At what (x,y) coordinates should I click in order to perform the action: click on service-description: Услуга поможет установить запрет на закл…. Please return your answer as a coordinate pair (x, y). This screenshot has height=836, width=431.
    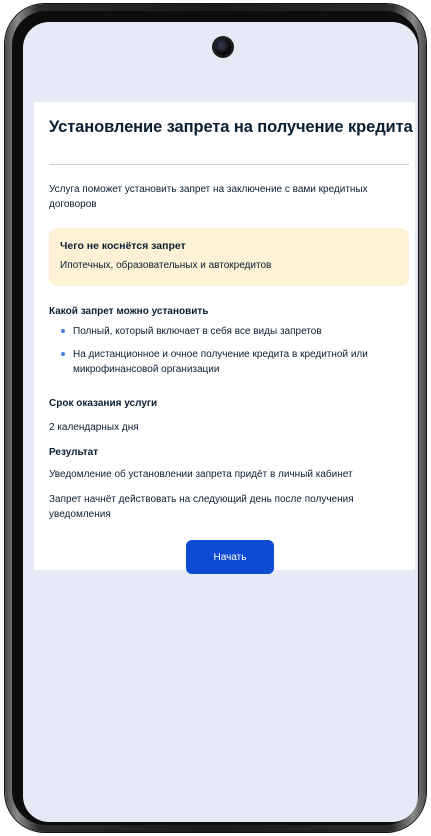
    Looking at the image, I should click on (208, 197).